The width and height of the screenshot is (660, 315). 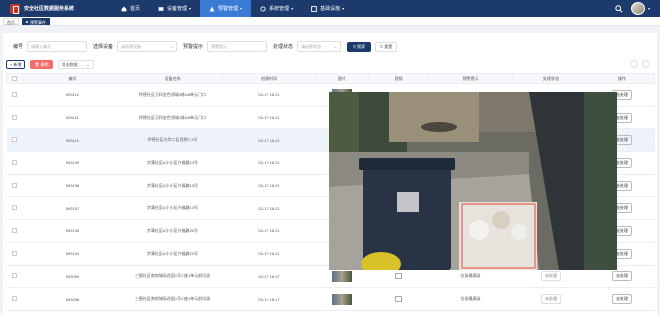 What do you see at coordinates (14, 78) in the screenshot?
I see `select-all-checkbox` at bounding box center [14, 78].